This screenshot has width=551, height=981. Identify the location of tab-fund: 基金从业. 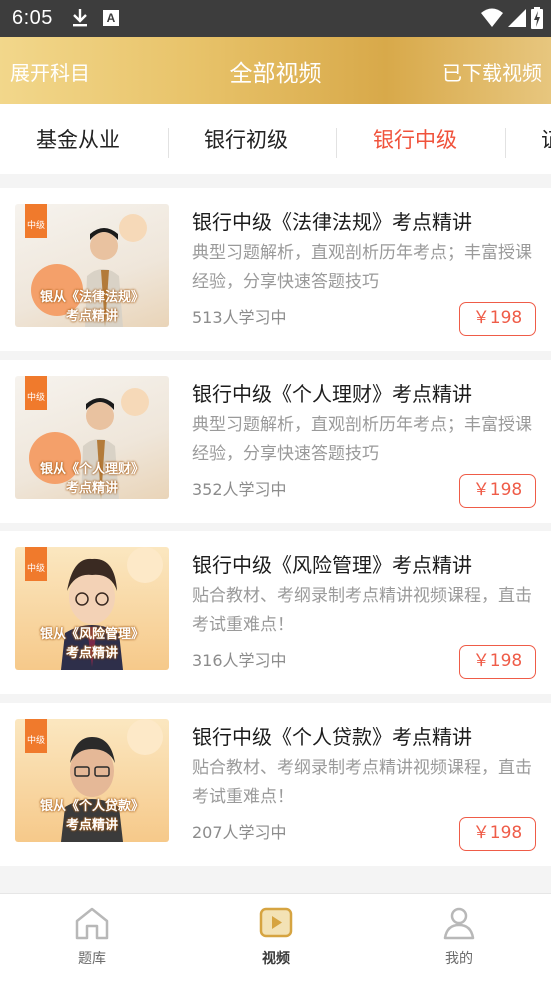
(78, 139).